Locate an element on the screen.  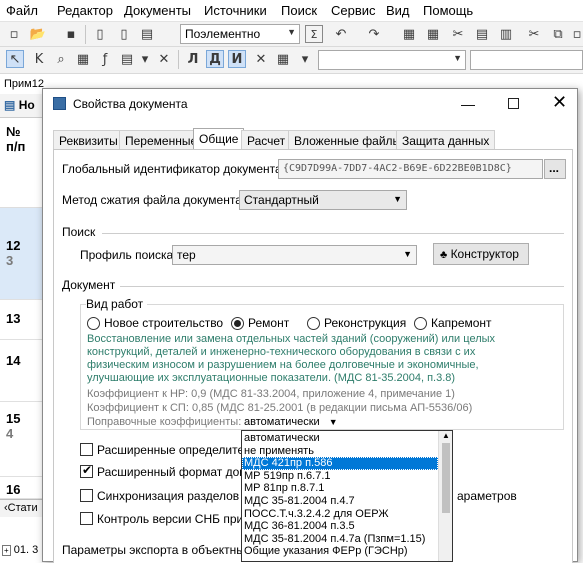
wrench-icon: ✕ is located at coordinates (164, 59).